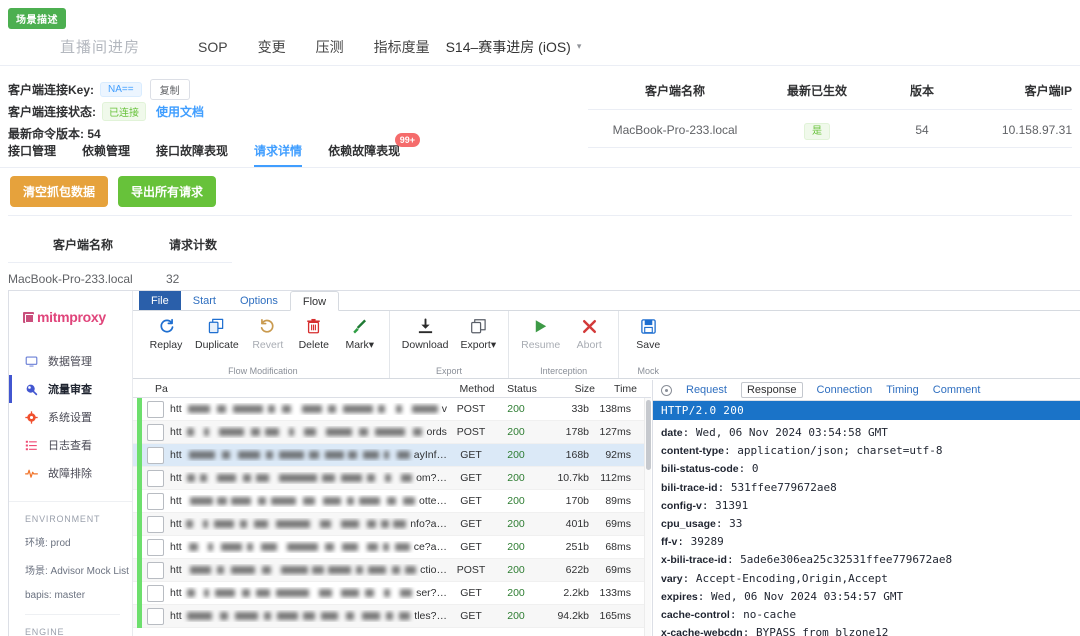  Describe the element at coordinates (392, 478) in the screenshot. I see `flow-row: htt om?… GET 200 10.7kb 112ms` at that location.